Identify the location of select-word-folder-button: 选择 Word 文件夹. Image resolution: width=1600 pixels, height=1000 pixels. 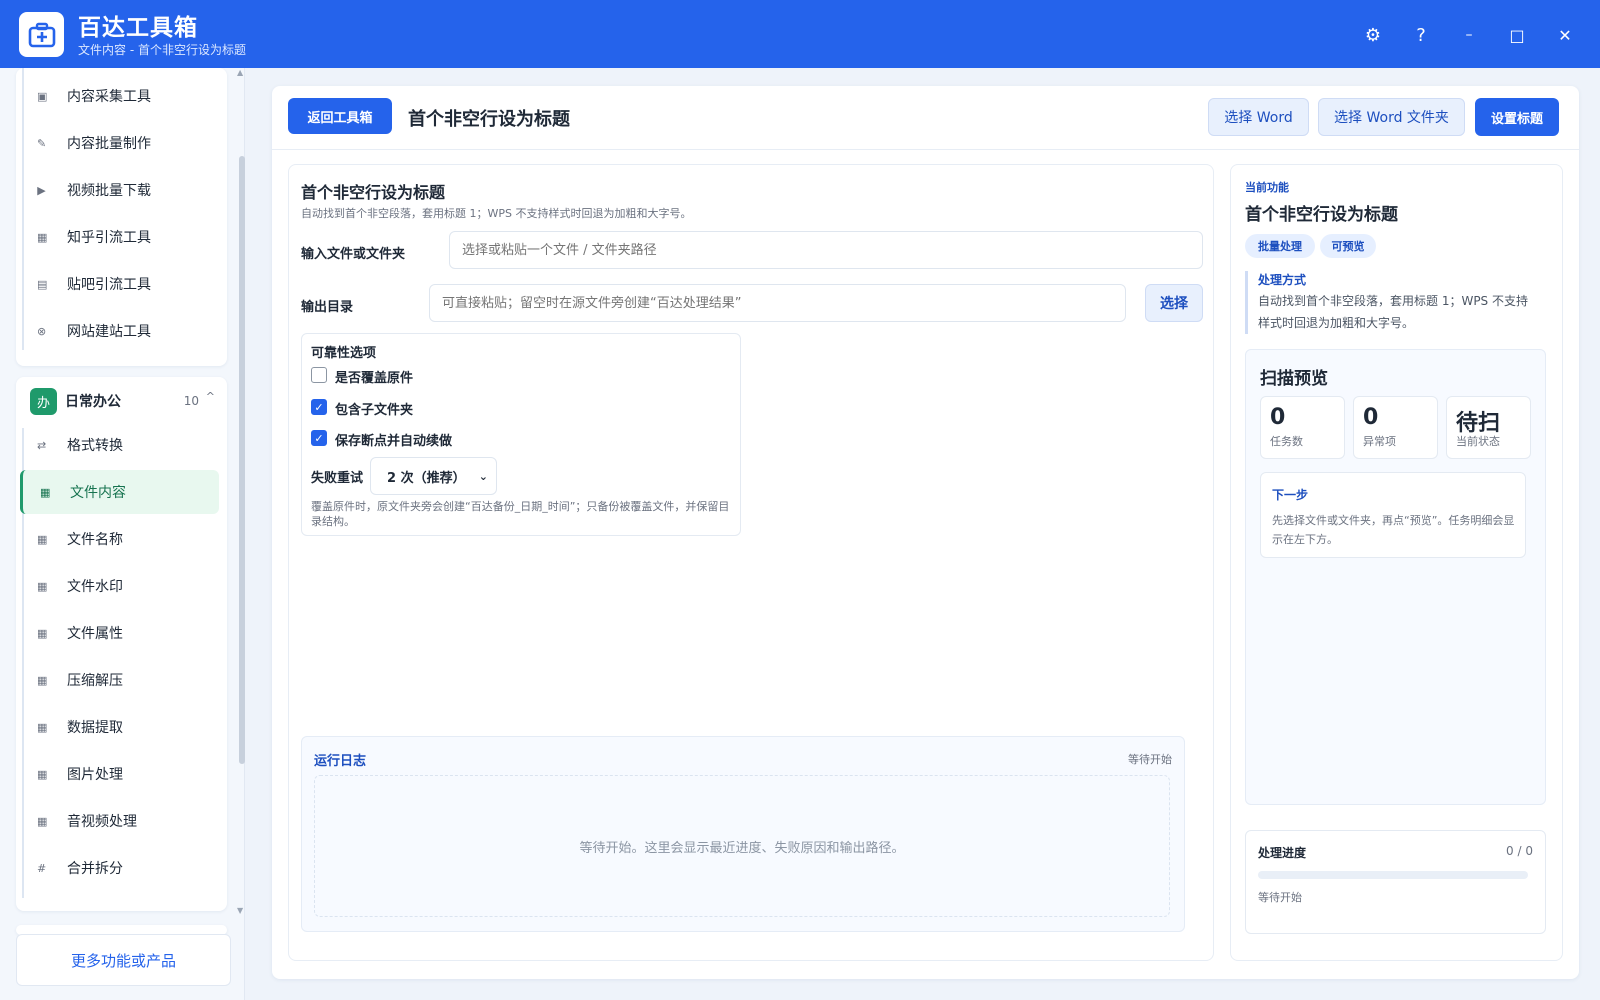
(1391, 117).